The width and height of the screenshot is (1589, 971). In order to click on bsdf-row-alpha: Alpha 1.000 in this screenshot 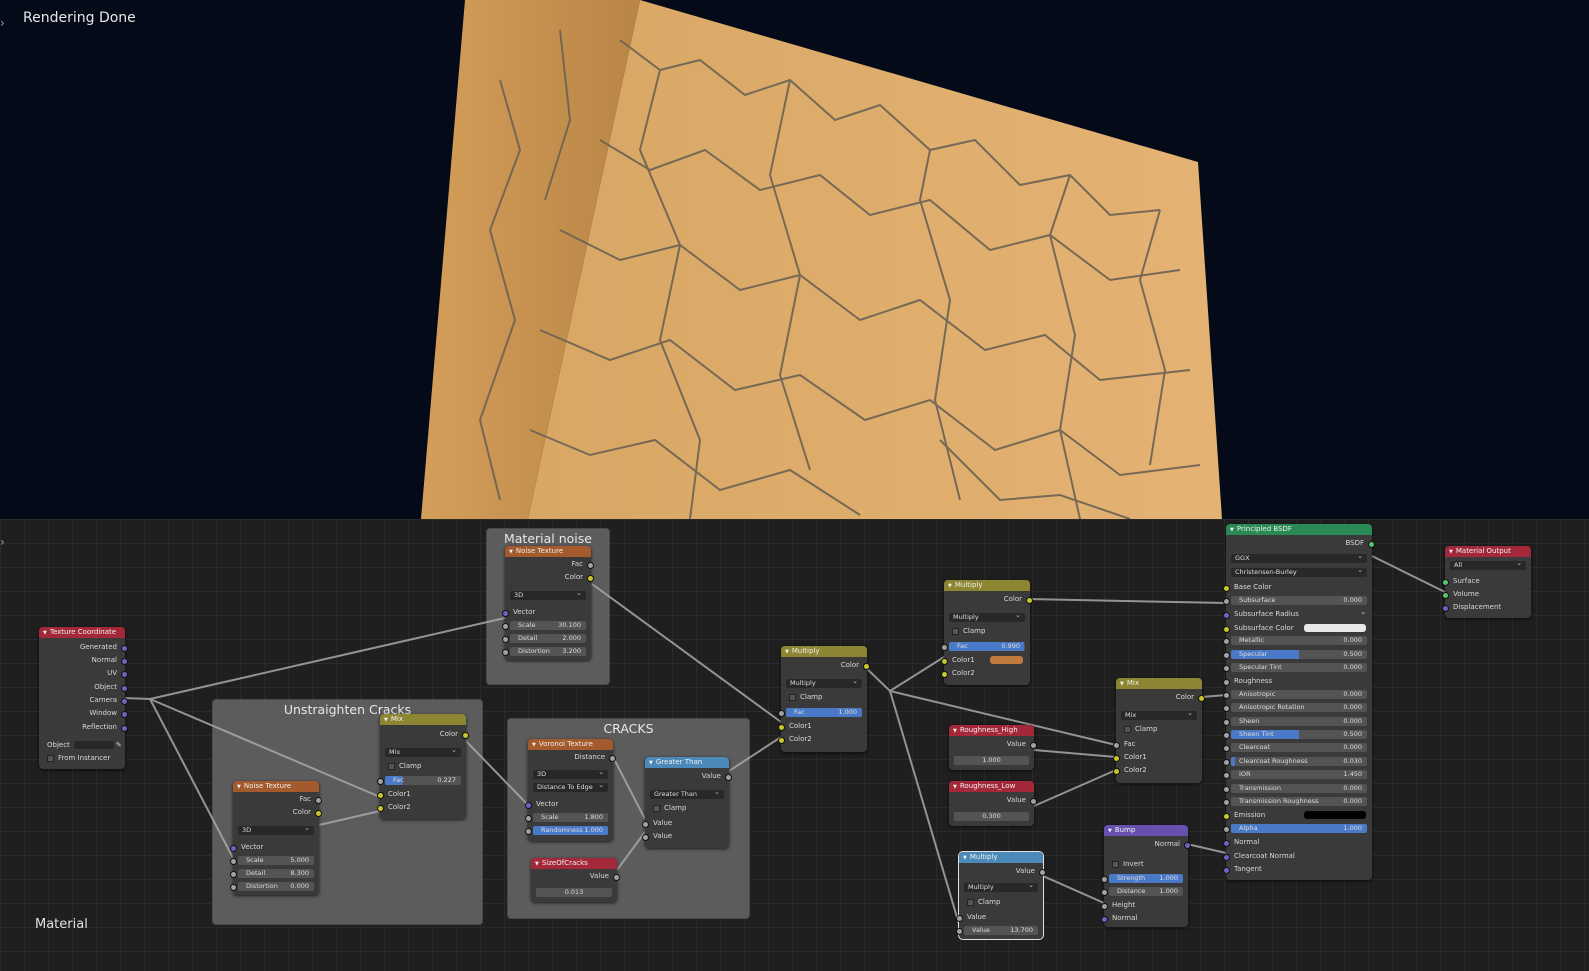, I will do `click(1295, 828)`.